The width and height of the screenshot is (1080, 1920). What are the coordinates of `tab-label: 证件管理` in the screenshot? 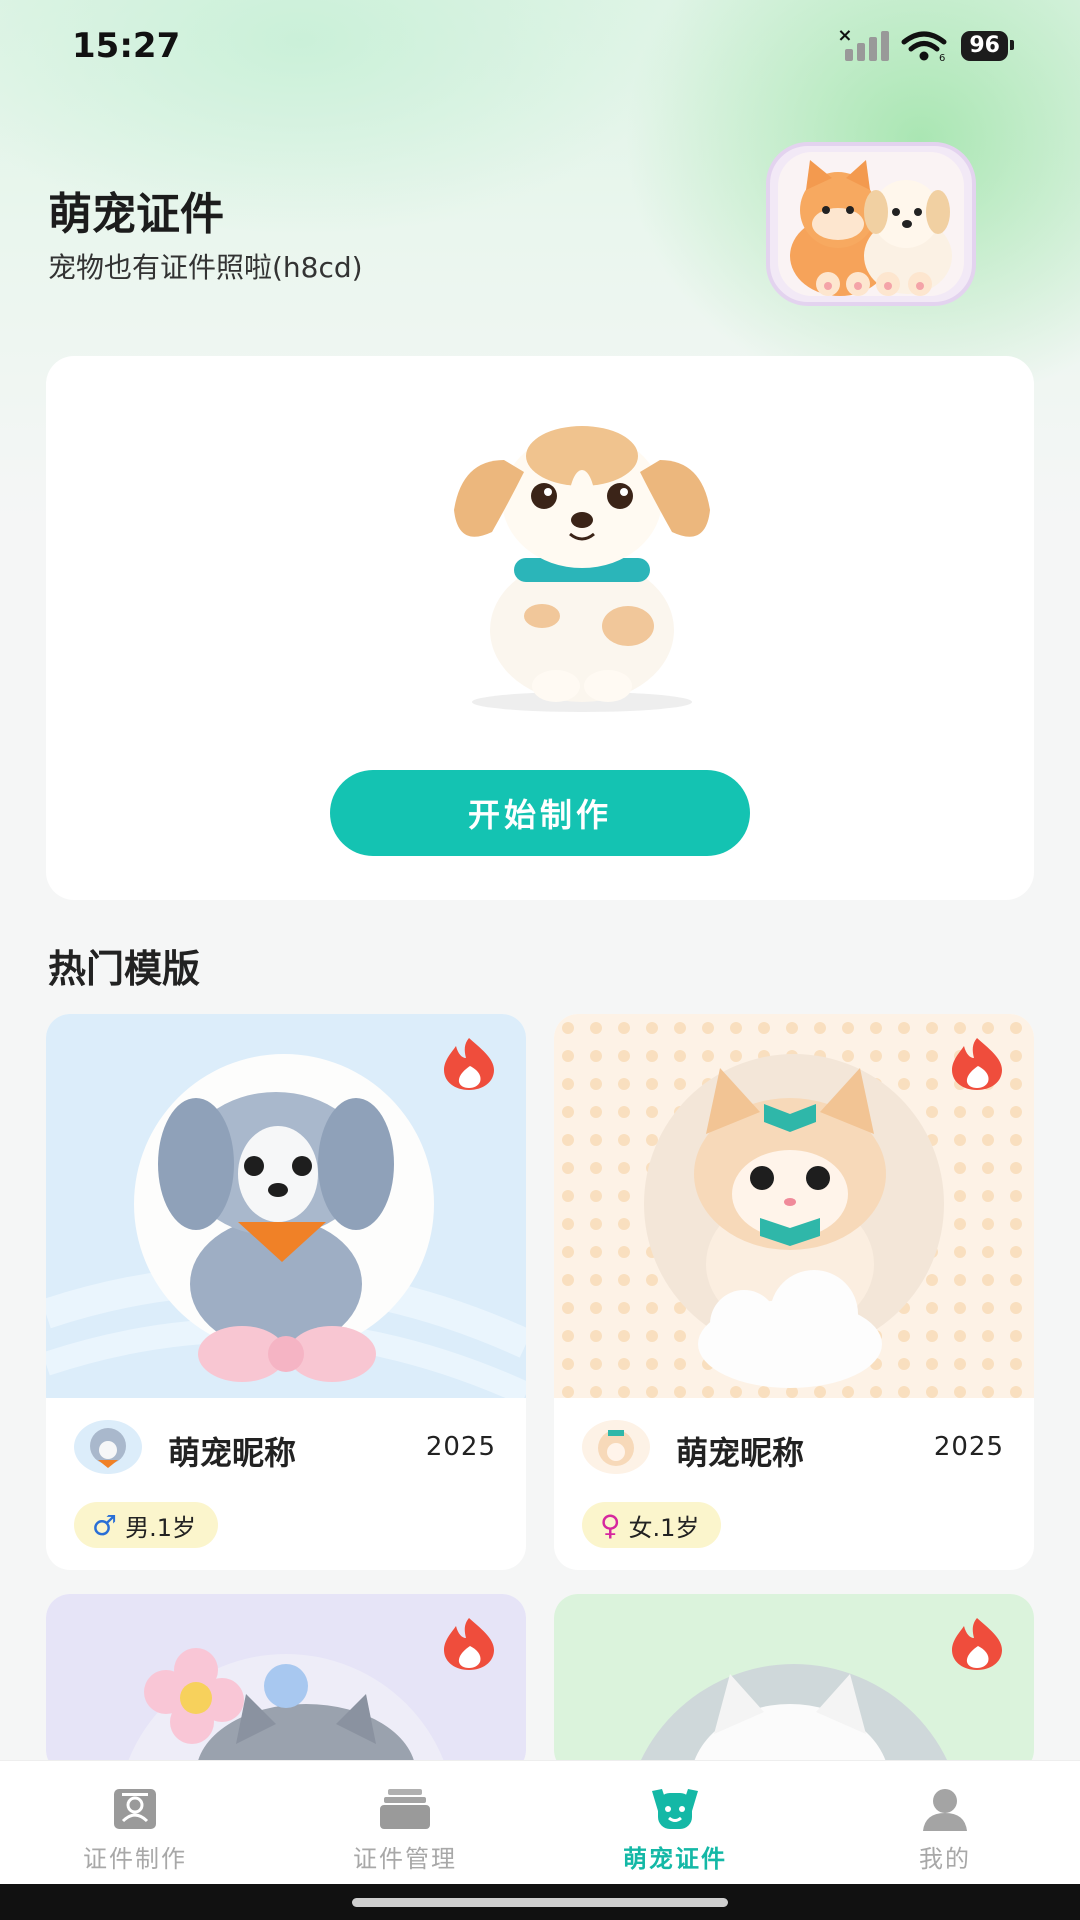 It's located at (405, 1859).